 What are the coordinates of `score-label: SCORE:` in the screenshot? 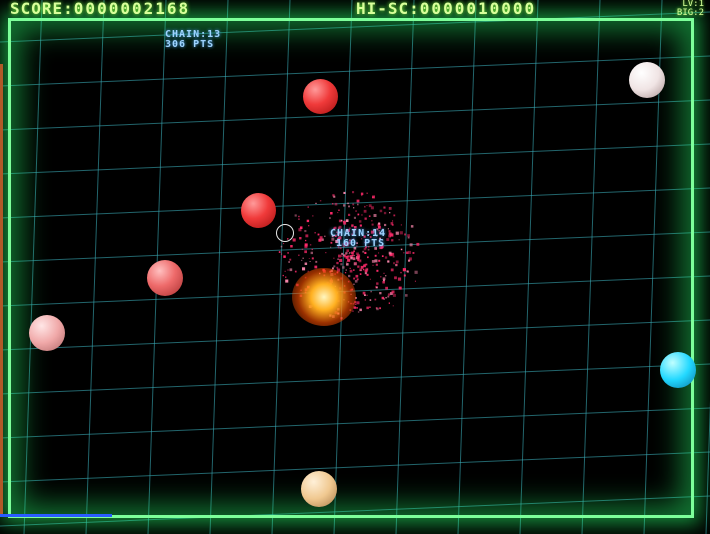 It's located at (42, 9).